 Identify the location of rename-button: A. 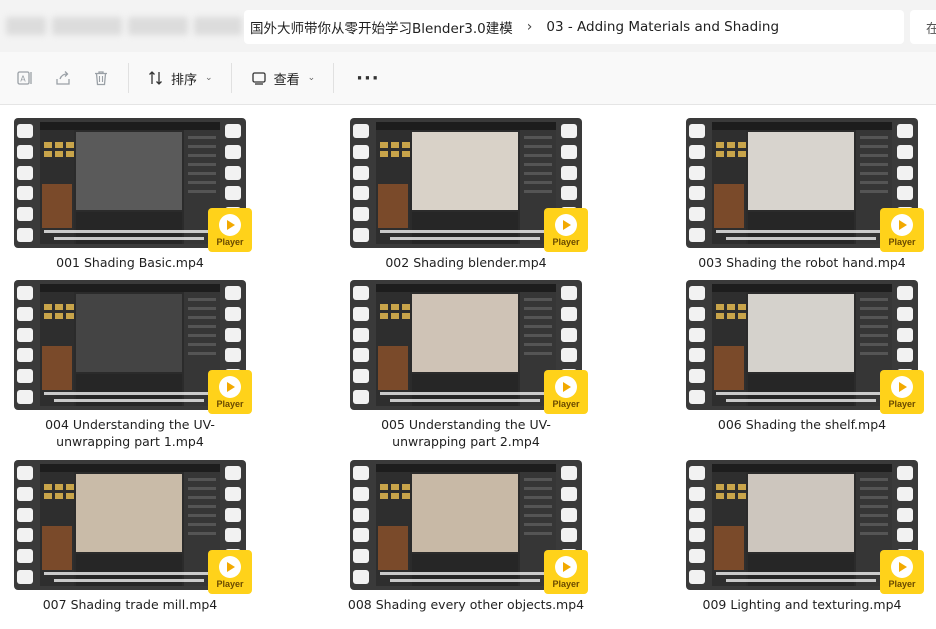
(25, 78).